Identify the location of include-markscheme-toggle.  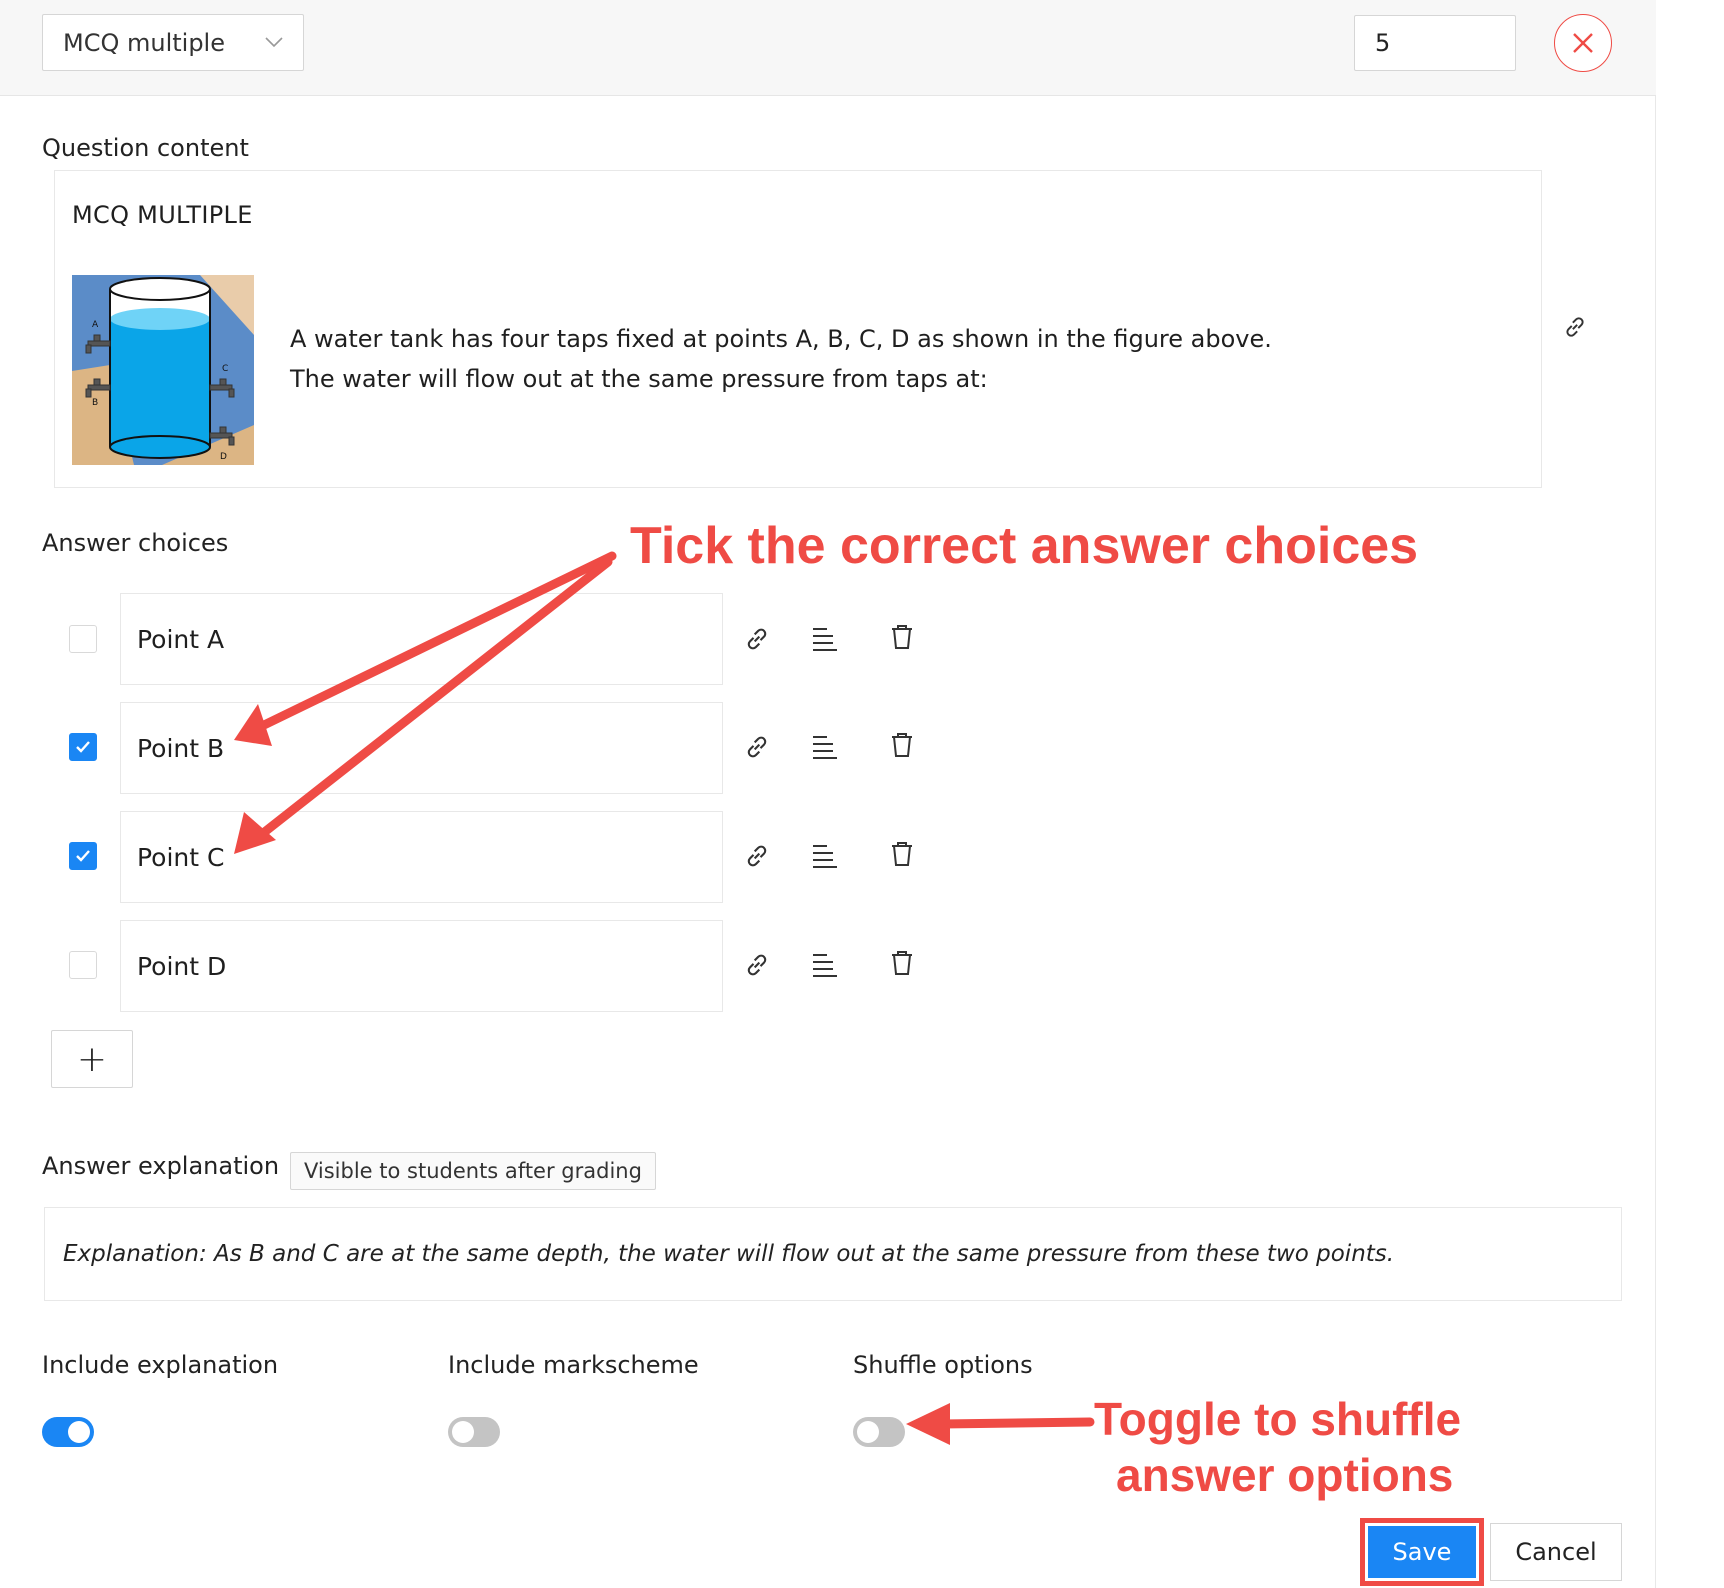
(474, 1432).